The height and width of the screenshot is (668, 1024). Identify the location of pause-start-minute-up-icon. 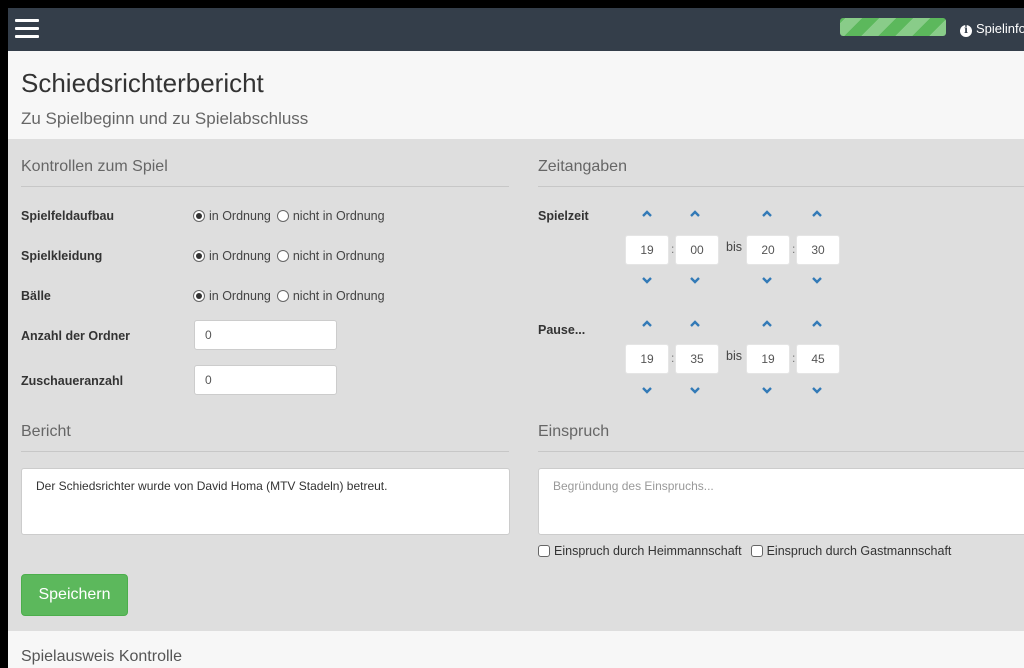
(695, 324).